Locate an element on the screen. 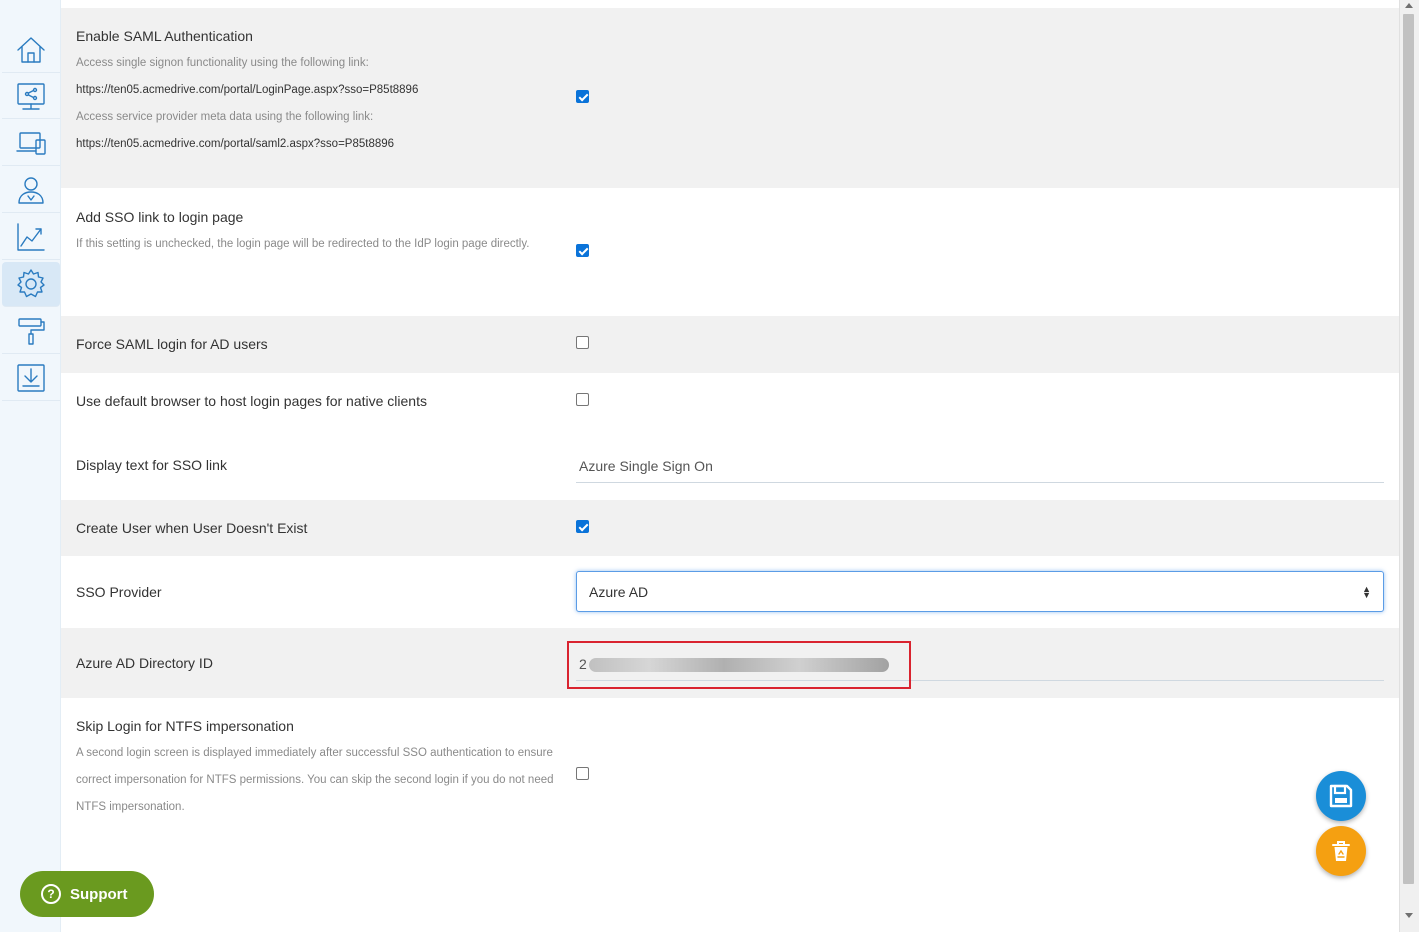  support-label: Support is located at coordinates (99, 894).